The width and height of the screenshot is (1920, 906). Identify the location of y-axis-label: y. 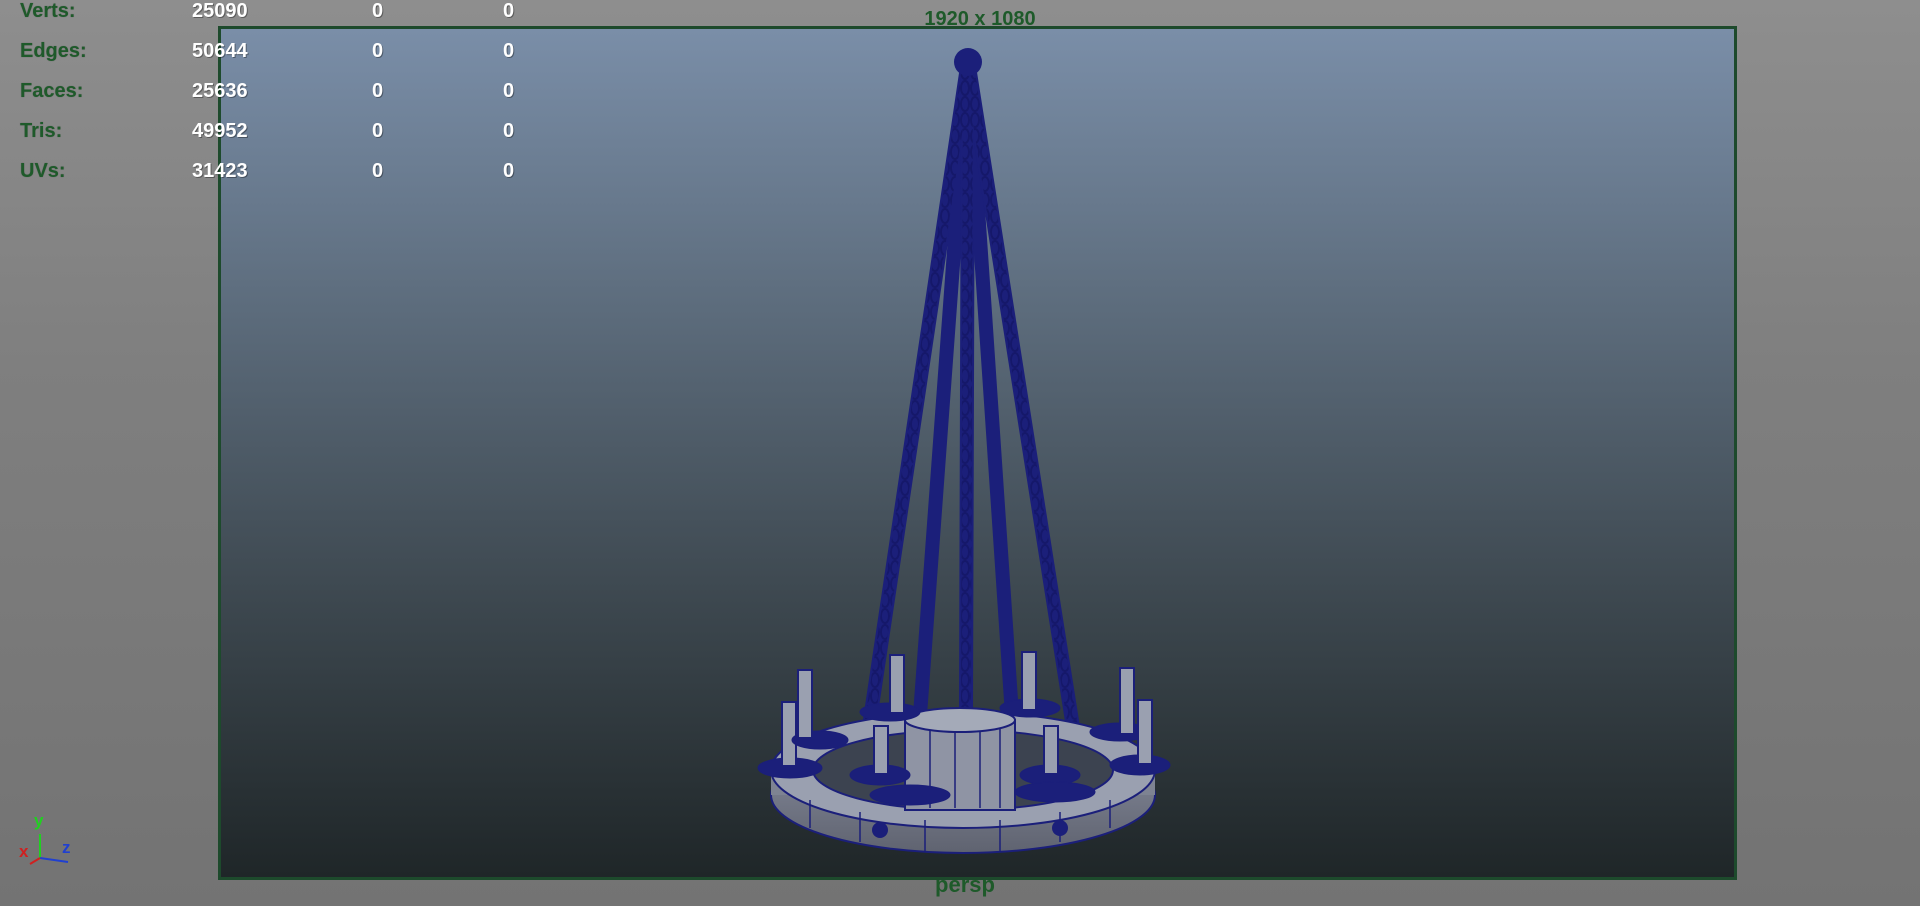
(39, 820).